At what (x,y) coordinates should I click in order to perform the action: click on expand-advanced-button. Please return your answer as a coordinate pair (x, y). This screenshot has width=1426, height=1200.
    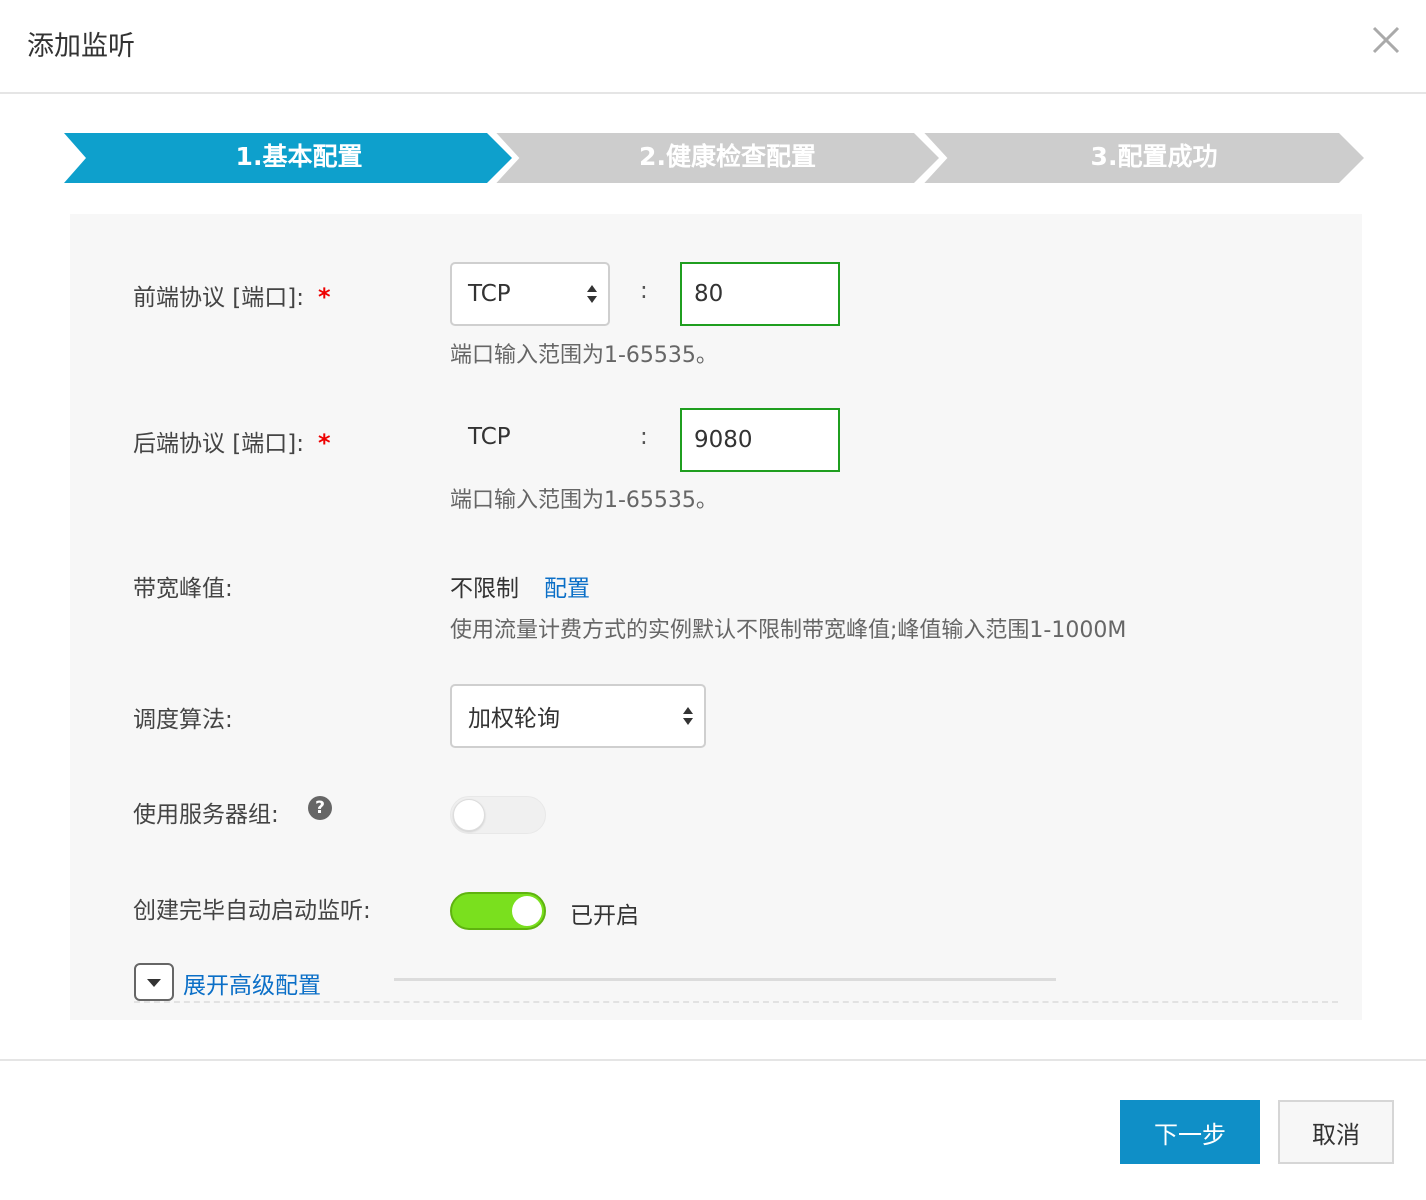
    Looking at the image, I should click on (154, 982).